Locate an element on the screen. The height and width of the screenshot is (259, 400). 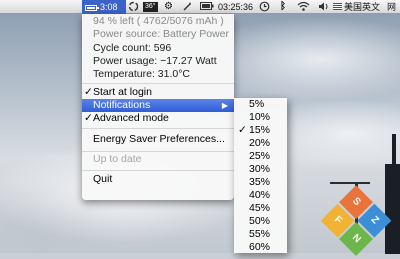
menu-bar: 3:08 36° ⚙ 03:25:36 ᛒ 美国英文 网 is located at coordinates (200, 7).